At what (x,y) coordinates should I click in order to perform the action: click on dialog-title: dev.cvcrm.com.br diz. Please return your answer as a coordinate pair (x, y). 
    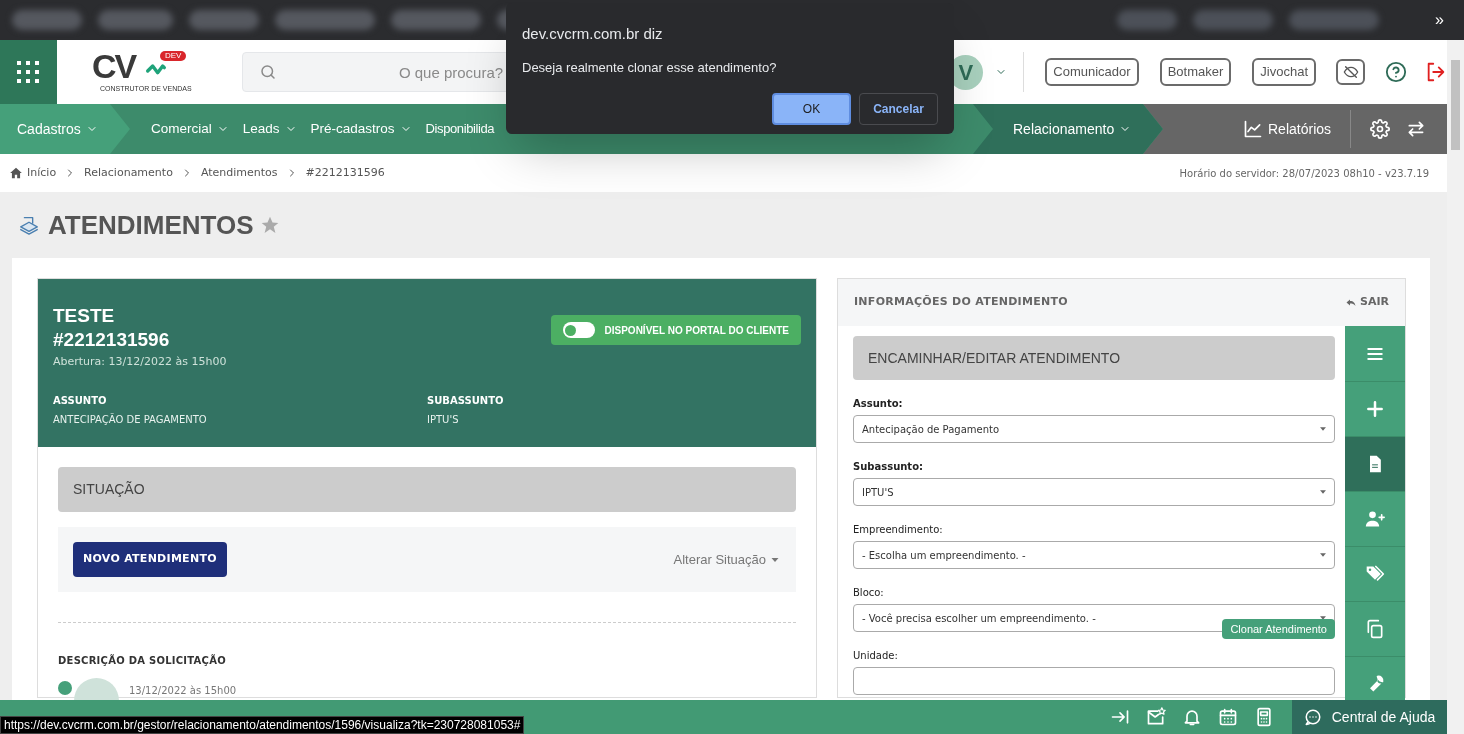
    Looking at the image, I should click on (593, 34).